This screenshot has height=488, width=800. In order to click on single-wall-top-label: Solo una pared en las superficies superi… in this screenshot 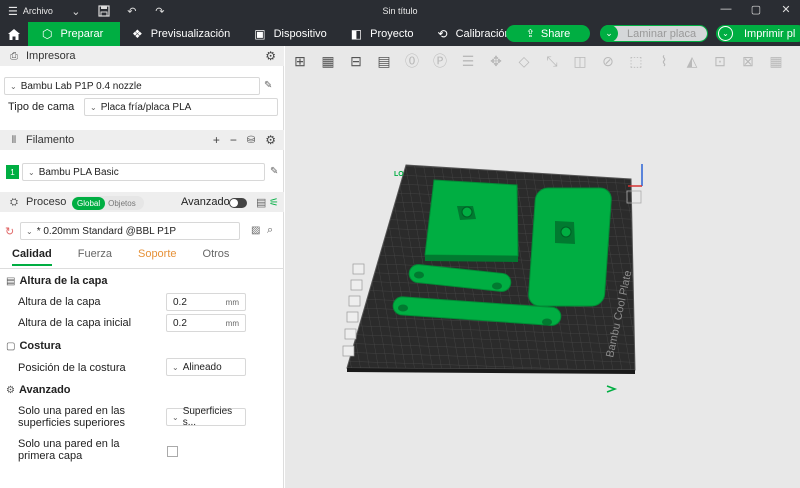, I will do `click(71, 417)`.